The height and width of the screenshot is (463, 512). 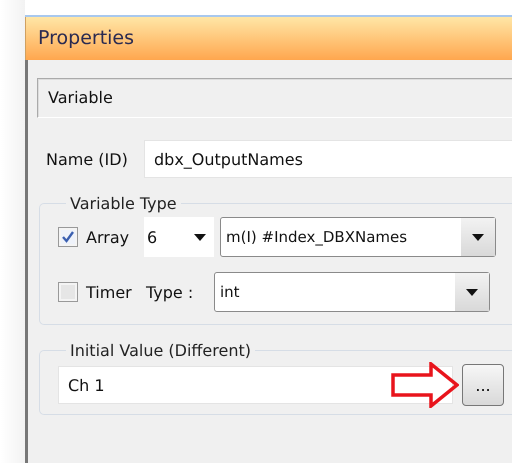 I want to click on group-title: Variable Type, so click(x=123, y=203).